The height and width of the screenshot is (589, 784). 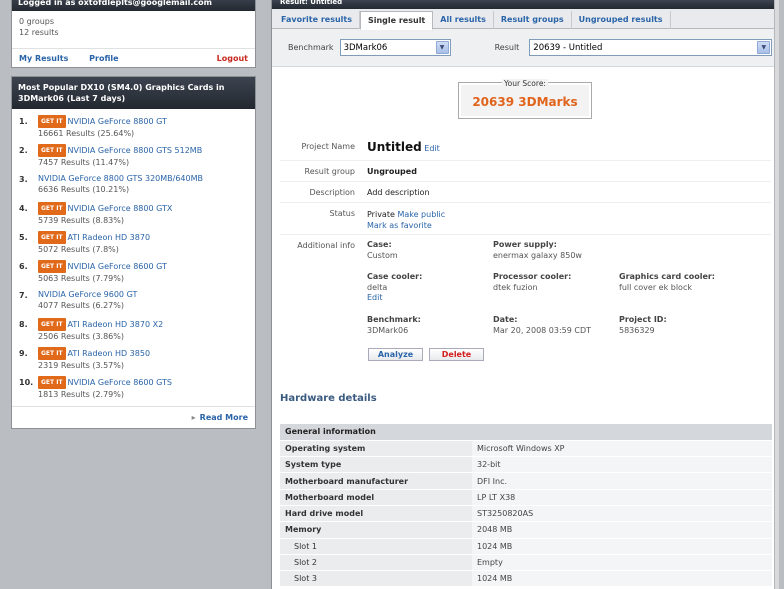 I want to click on hardware-key: Slot 1, so click(x=376, y=546).